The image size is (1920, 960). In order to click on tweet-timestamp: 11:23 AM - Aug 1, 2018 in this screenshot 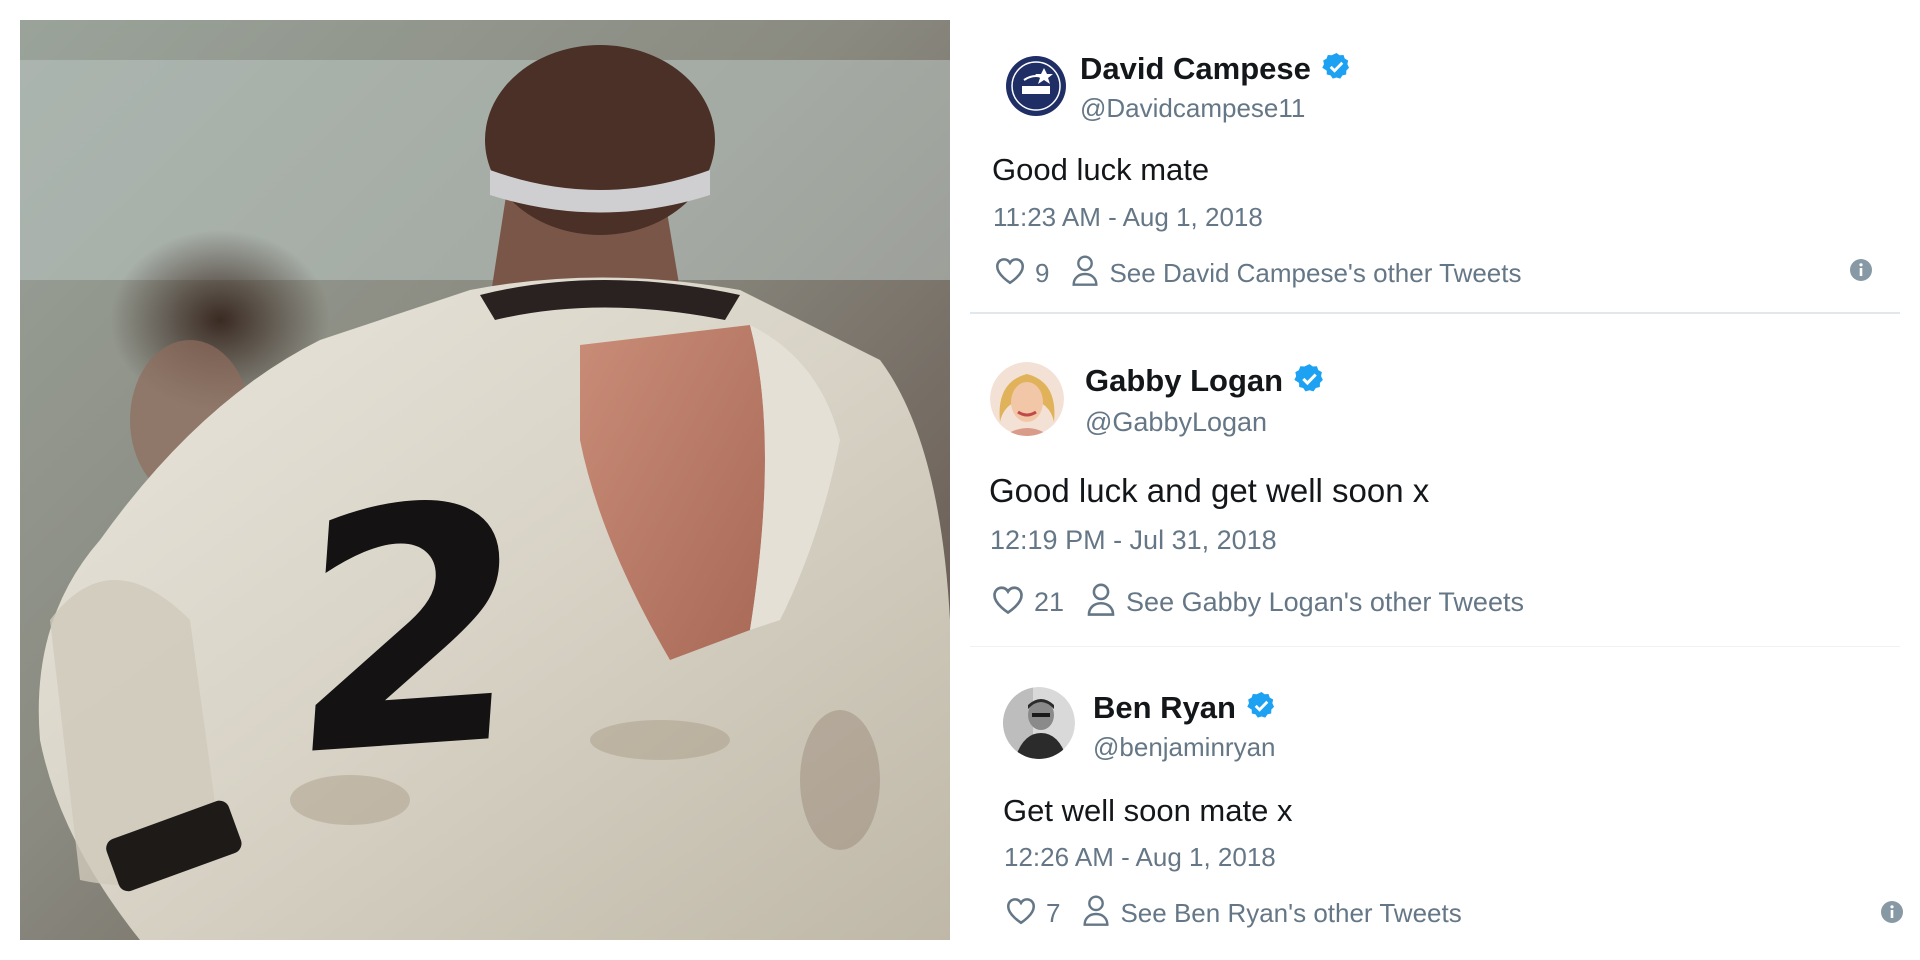, I will do `click(1128, 217)`.